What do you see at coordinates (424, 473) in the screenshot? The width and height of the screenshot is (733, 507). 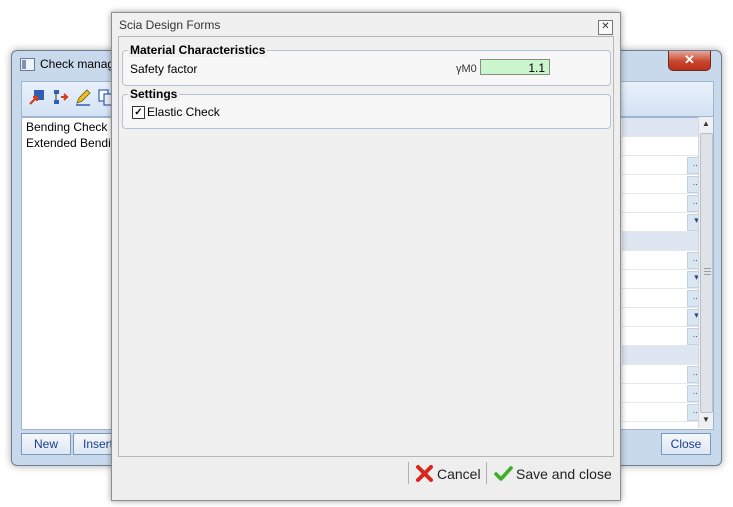 I see `cancel-x-icon` at bounding box center [424, 473].